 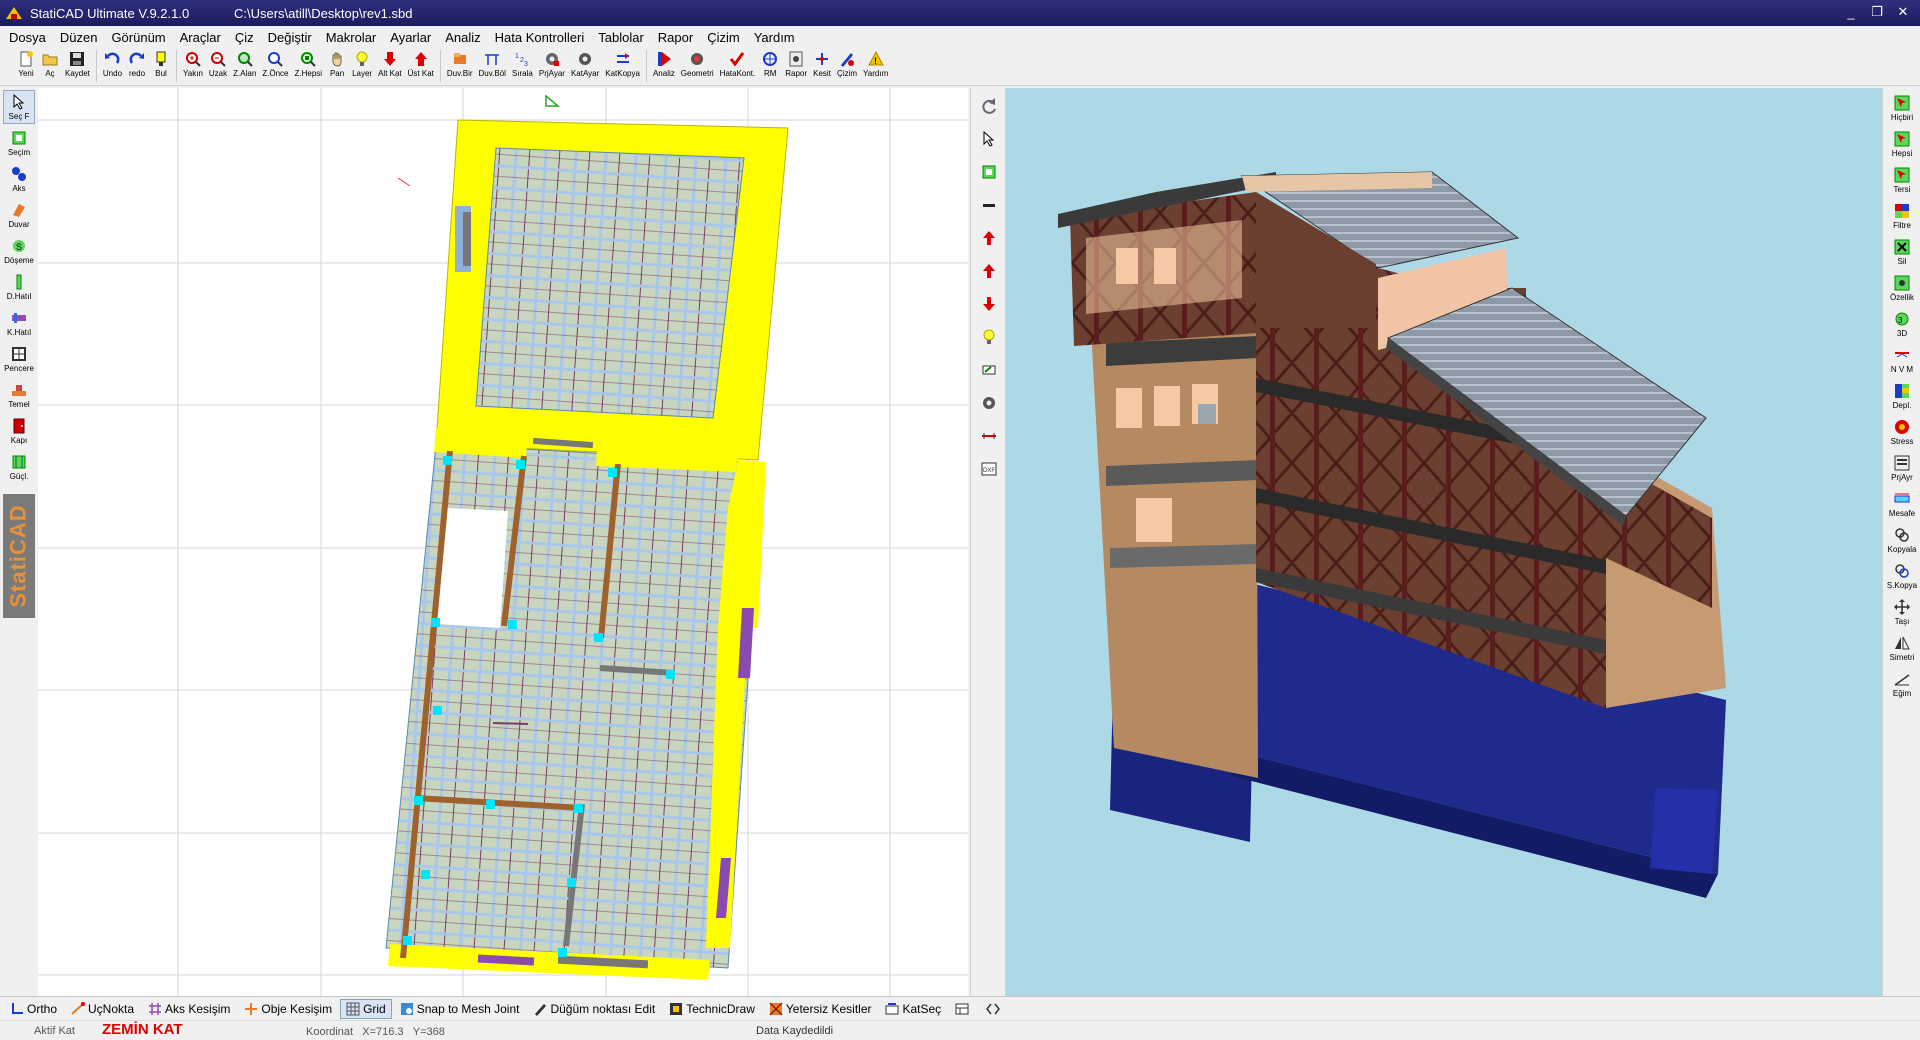 What do you see at coordinates (1902, 143) in the screenshot?
I see `select-all-button: Hepsi` at bounding box center [1902, 143].